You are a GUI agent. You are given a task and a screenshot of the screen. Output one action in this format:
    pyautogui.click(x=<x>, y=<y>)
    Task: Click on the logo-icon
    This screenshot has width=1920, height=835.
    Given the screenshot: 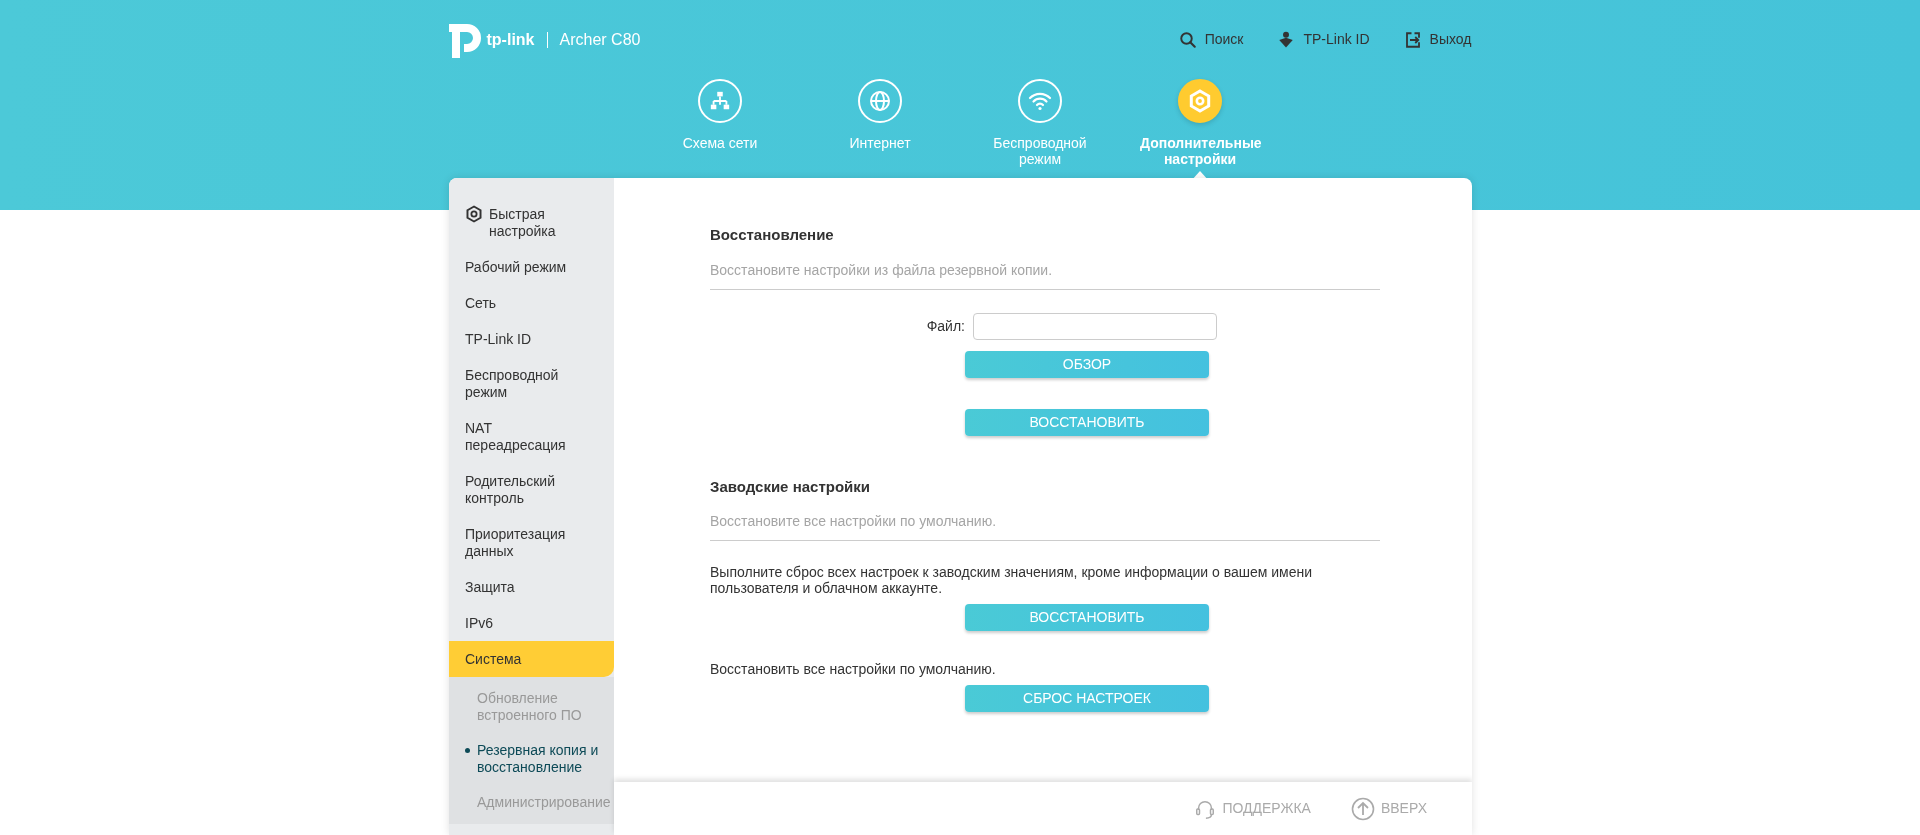 What is the action you would take?
    pyautogui.click(x=465, y=39)
    